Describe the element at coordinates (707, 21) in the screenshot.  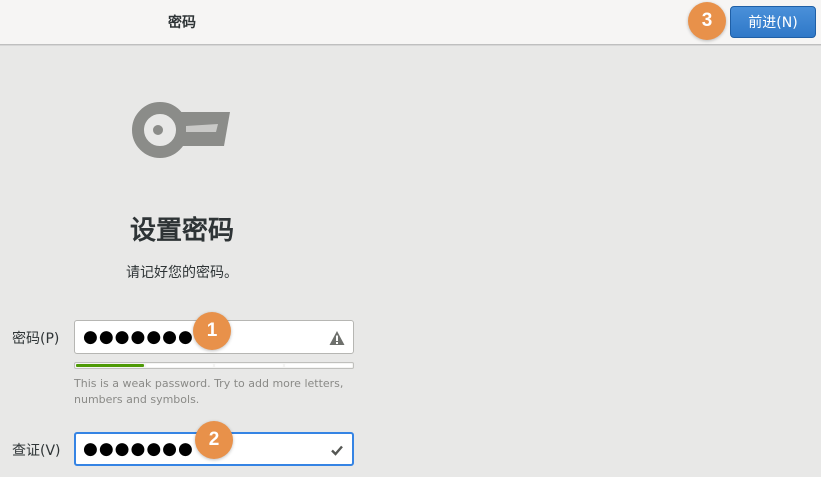
I see `step-badge-3: 3` at that location.